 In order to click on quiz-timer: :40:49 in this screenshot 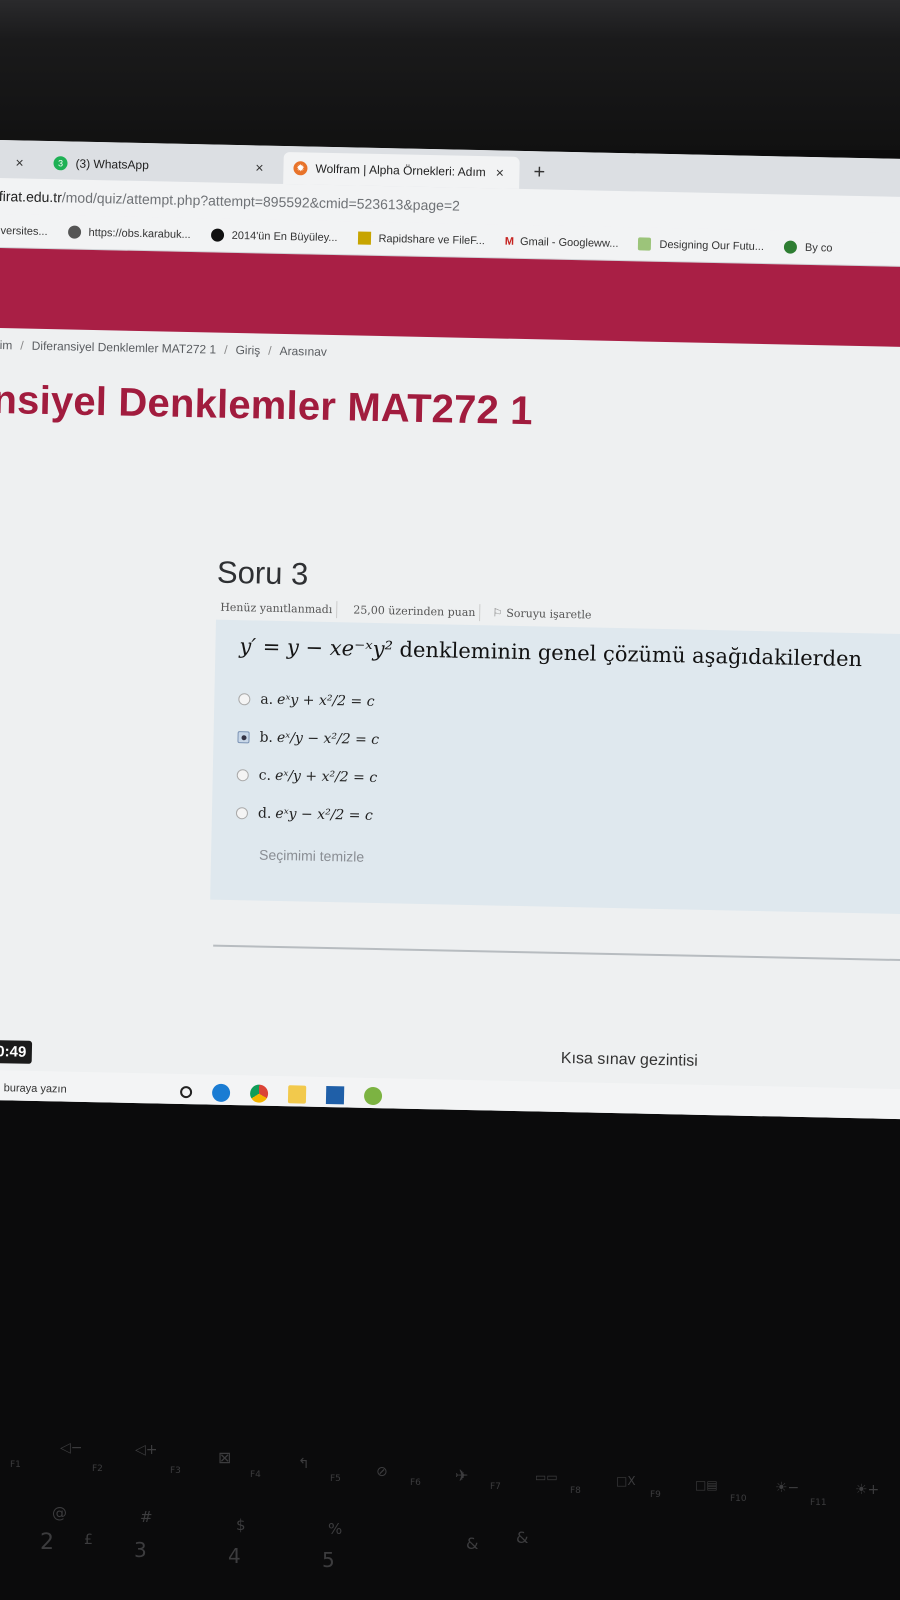, I will do `click(16, 1051)`.